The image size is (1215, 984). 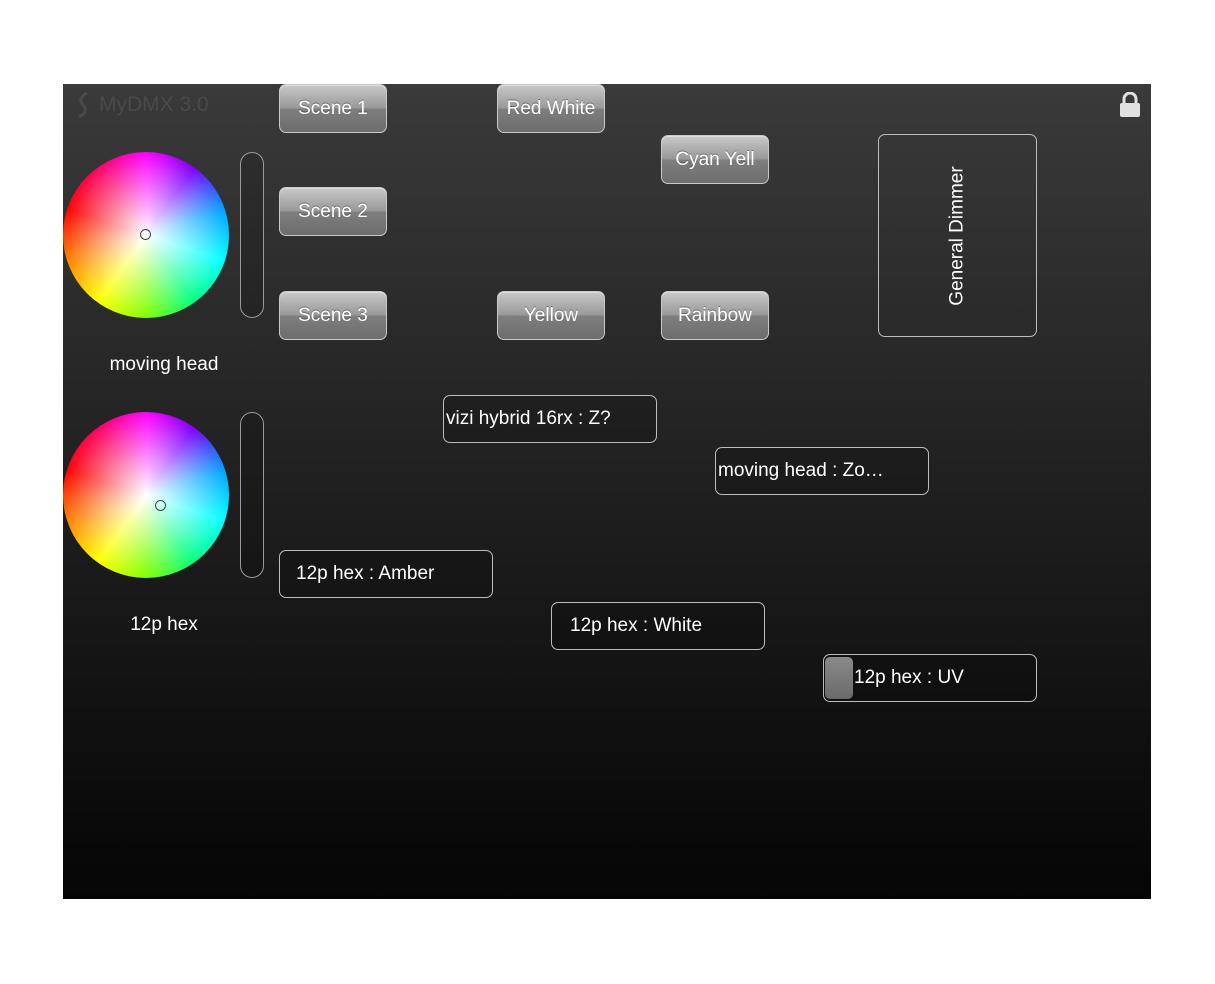 I want to click on scene-button-yellow: Yellow, so click(x=551, y=315).